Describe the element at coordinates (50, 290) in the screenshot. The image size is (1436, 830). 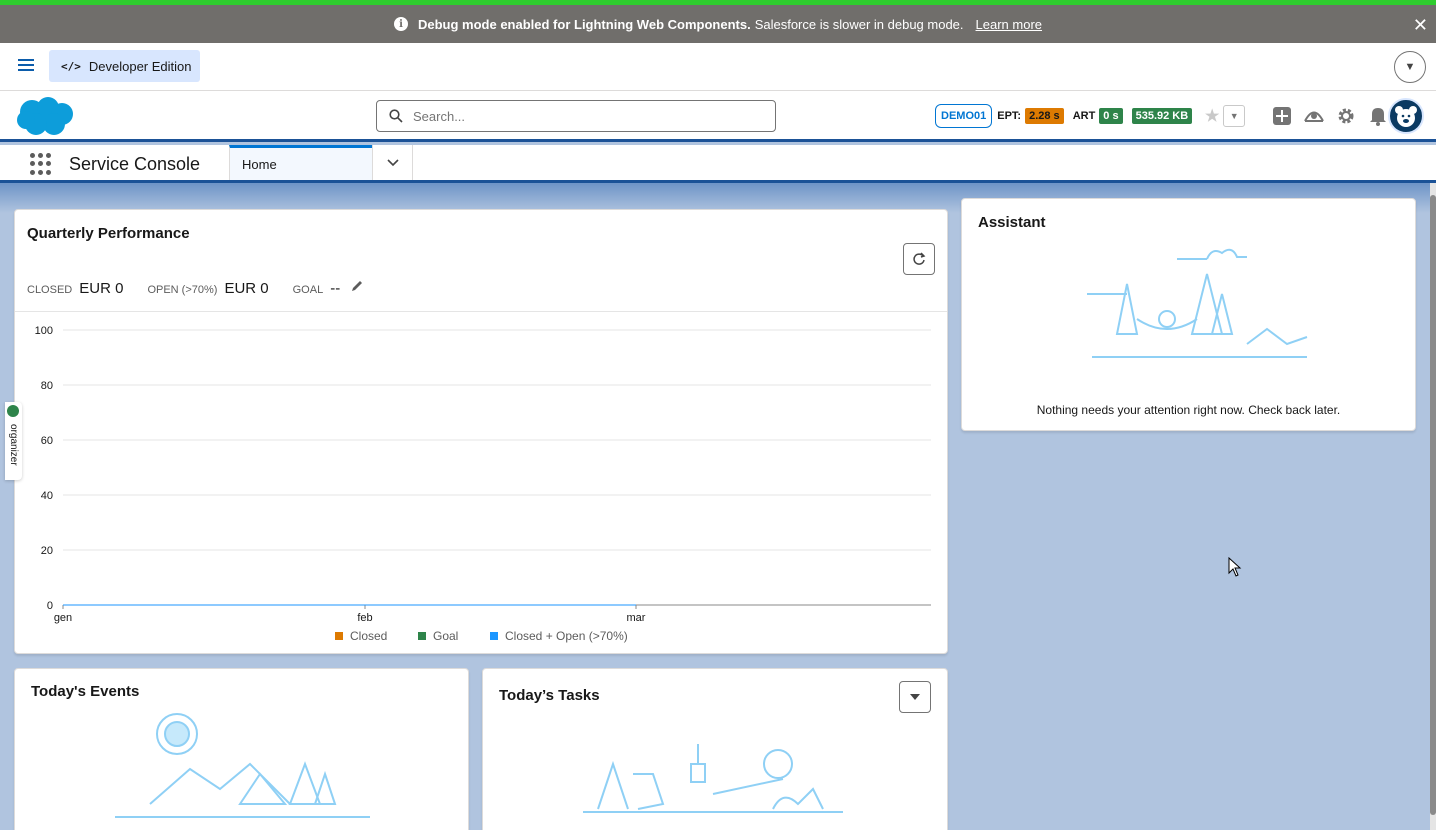
I see `closed-label: CLOSED` at that location.